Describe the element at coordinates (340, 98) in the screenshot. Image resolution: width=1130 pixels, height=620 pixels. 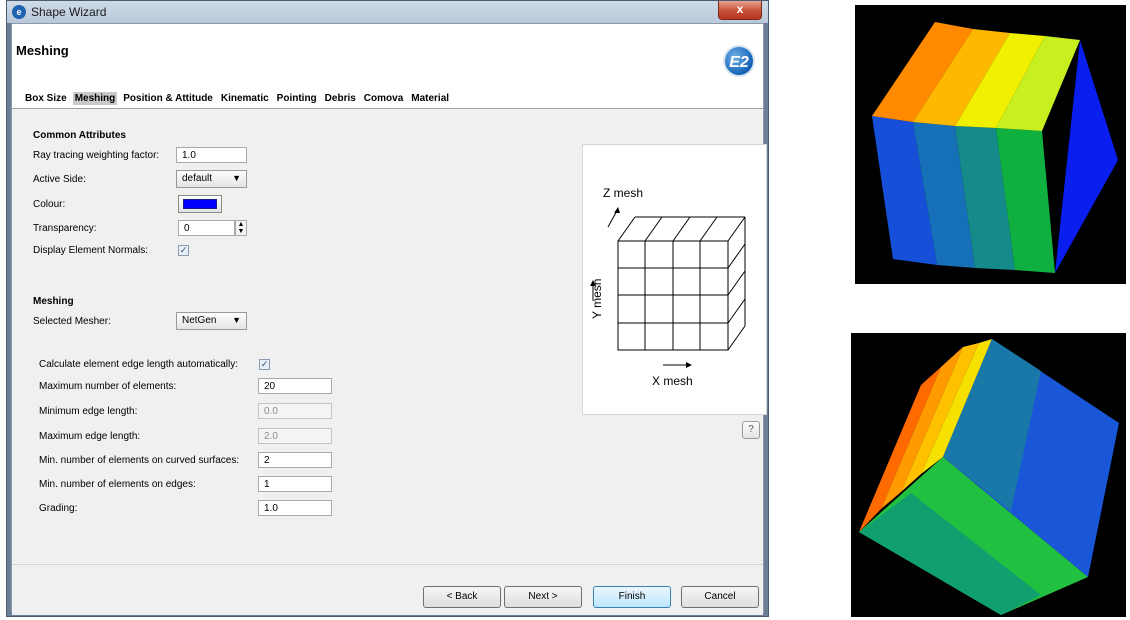
I see `tab-debris: Debris` at that location.